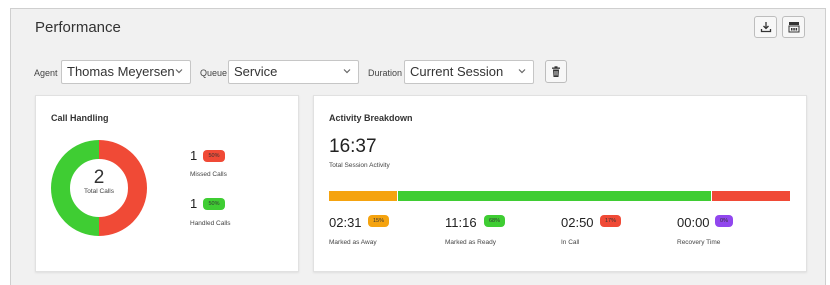  Describe the element at coordinates (371, 118) in the screenshot. I see `card-title: Activity Breakdown` at that location.